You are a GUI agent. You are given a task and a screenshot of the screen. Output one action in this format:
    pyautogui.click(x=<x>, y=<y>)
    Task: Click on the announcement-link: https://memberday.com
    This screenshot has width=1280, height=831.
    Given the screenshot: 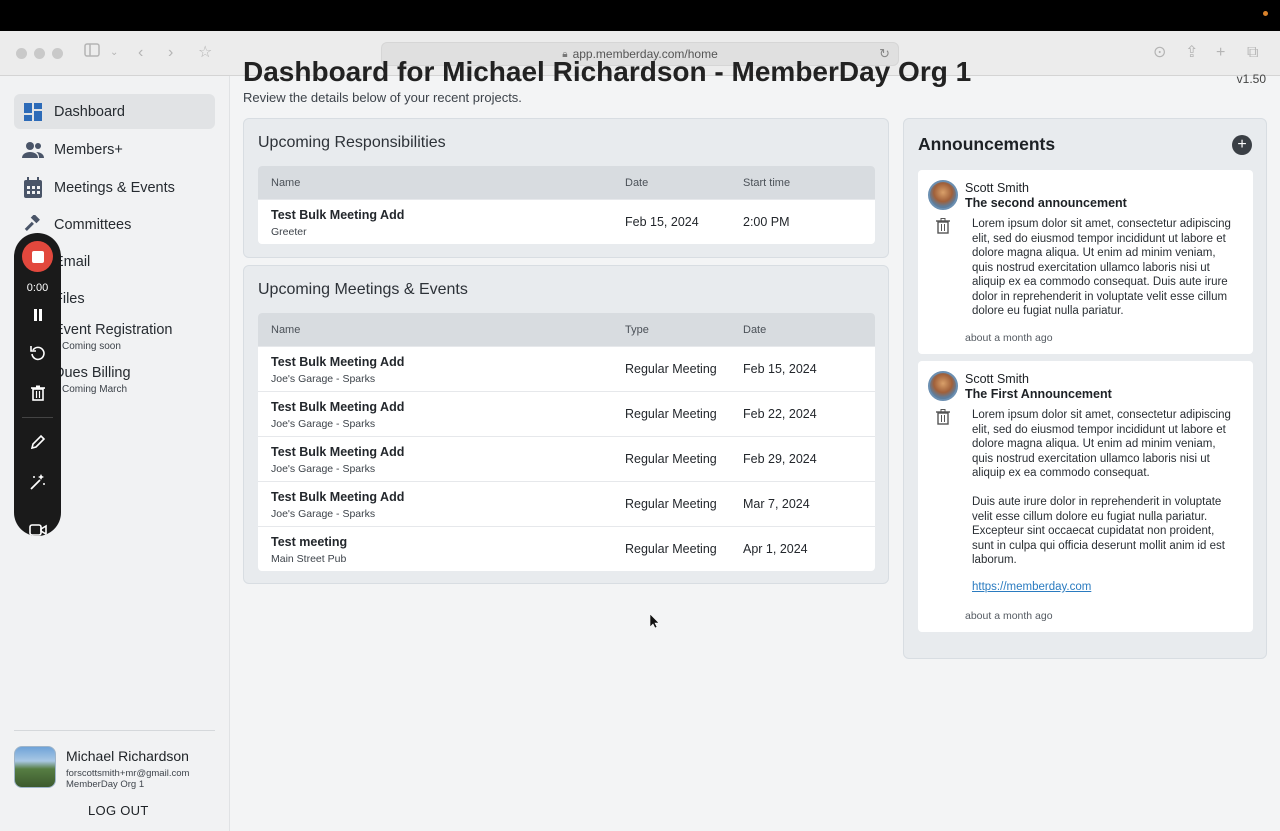 What is the action you would take?
    pyautogui.click(x=1031, y=587)
    